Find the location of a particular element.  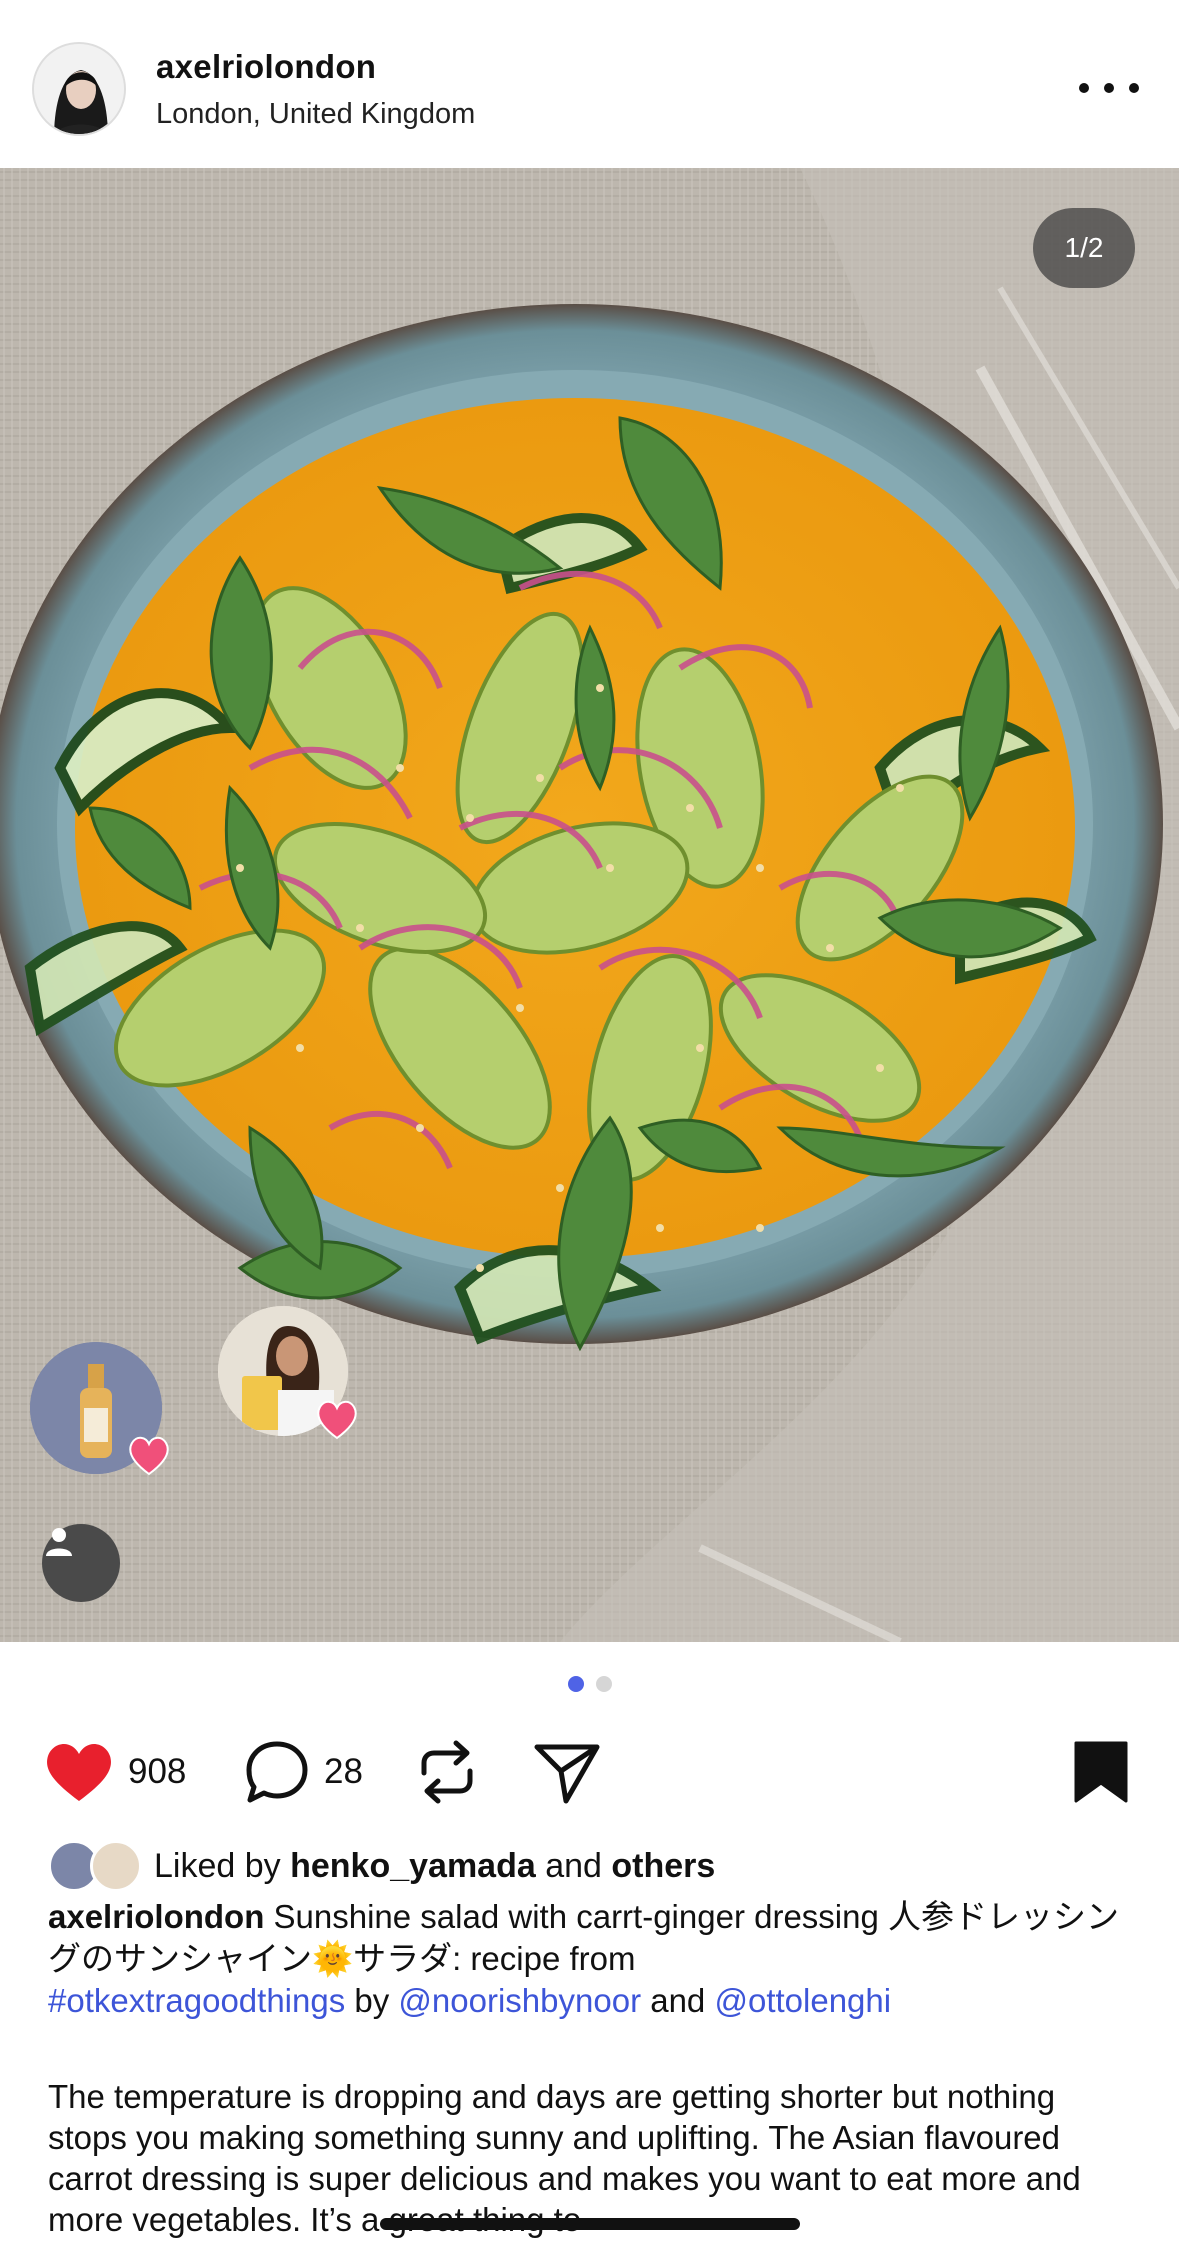

action-bar: 908 28 is located at coordinates (589, 1772).